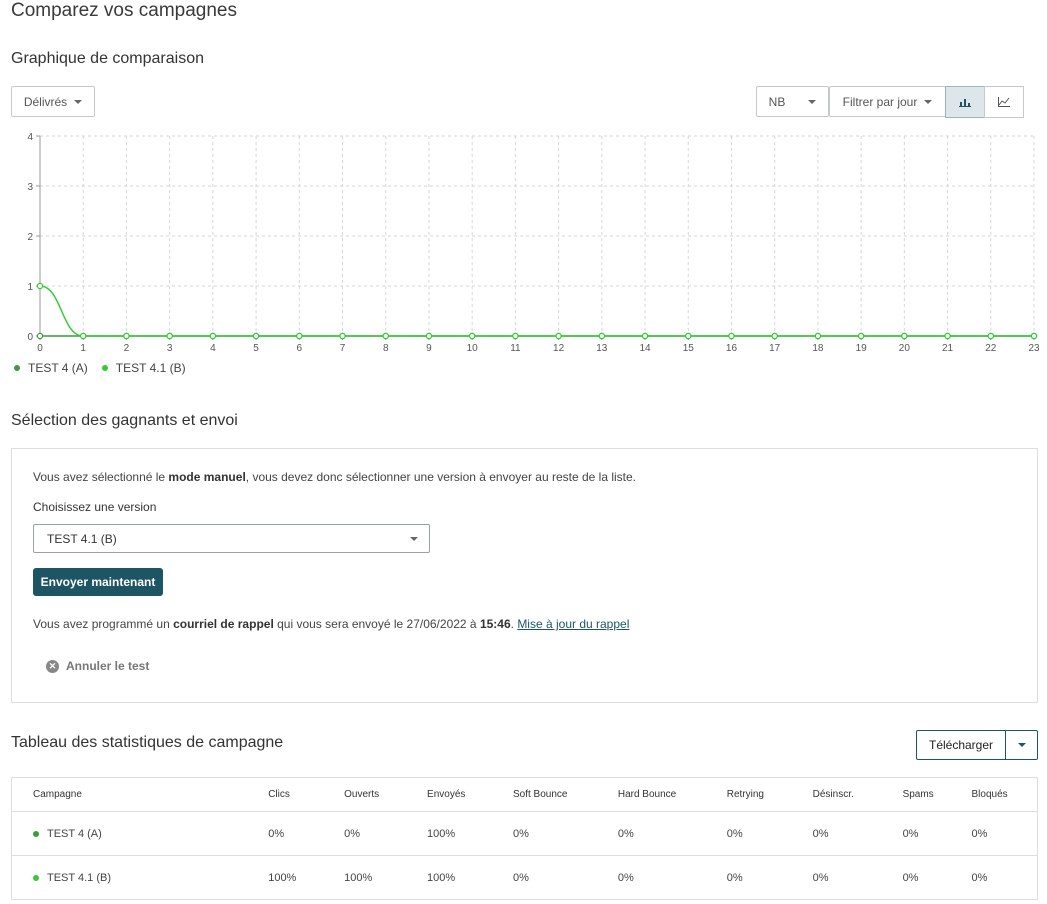 Image resolution: width=1047 pixels, height=904 pixels. I want to click on x-tick-label: 20, so click(905, 348).